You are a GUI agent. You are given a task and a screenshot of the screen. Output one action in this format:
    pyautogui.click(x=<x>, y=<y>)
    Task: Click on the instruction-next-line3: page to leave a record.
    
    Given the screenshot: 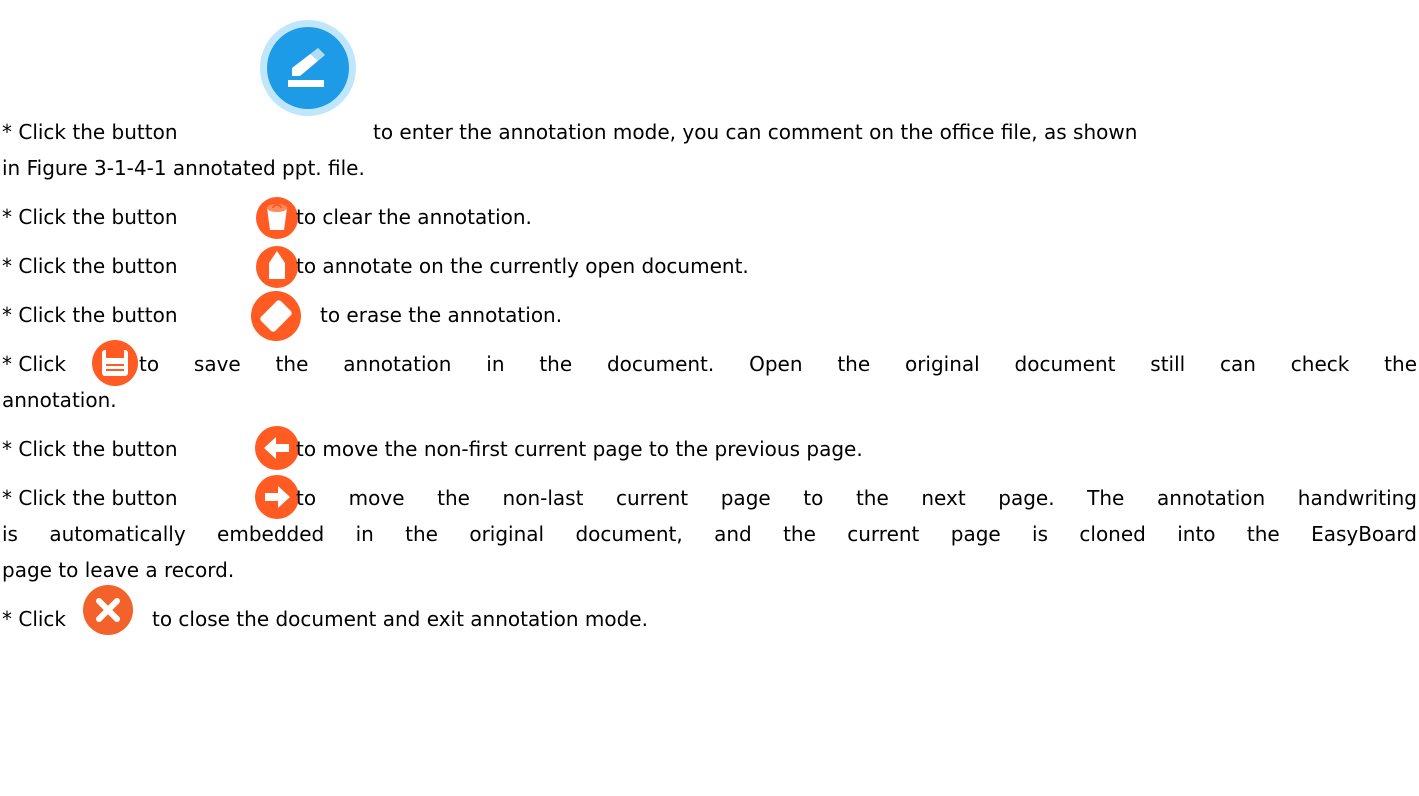 What is the action you would take?
    pyautogui.click(x=118, y=570)
    